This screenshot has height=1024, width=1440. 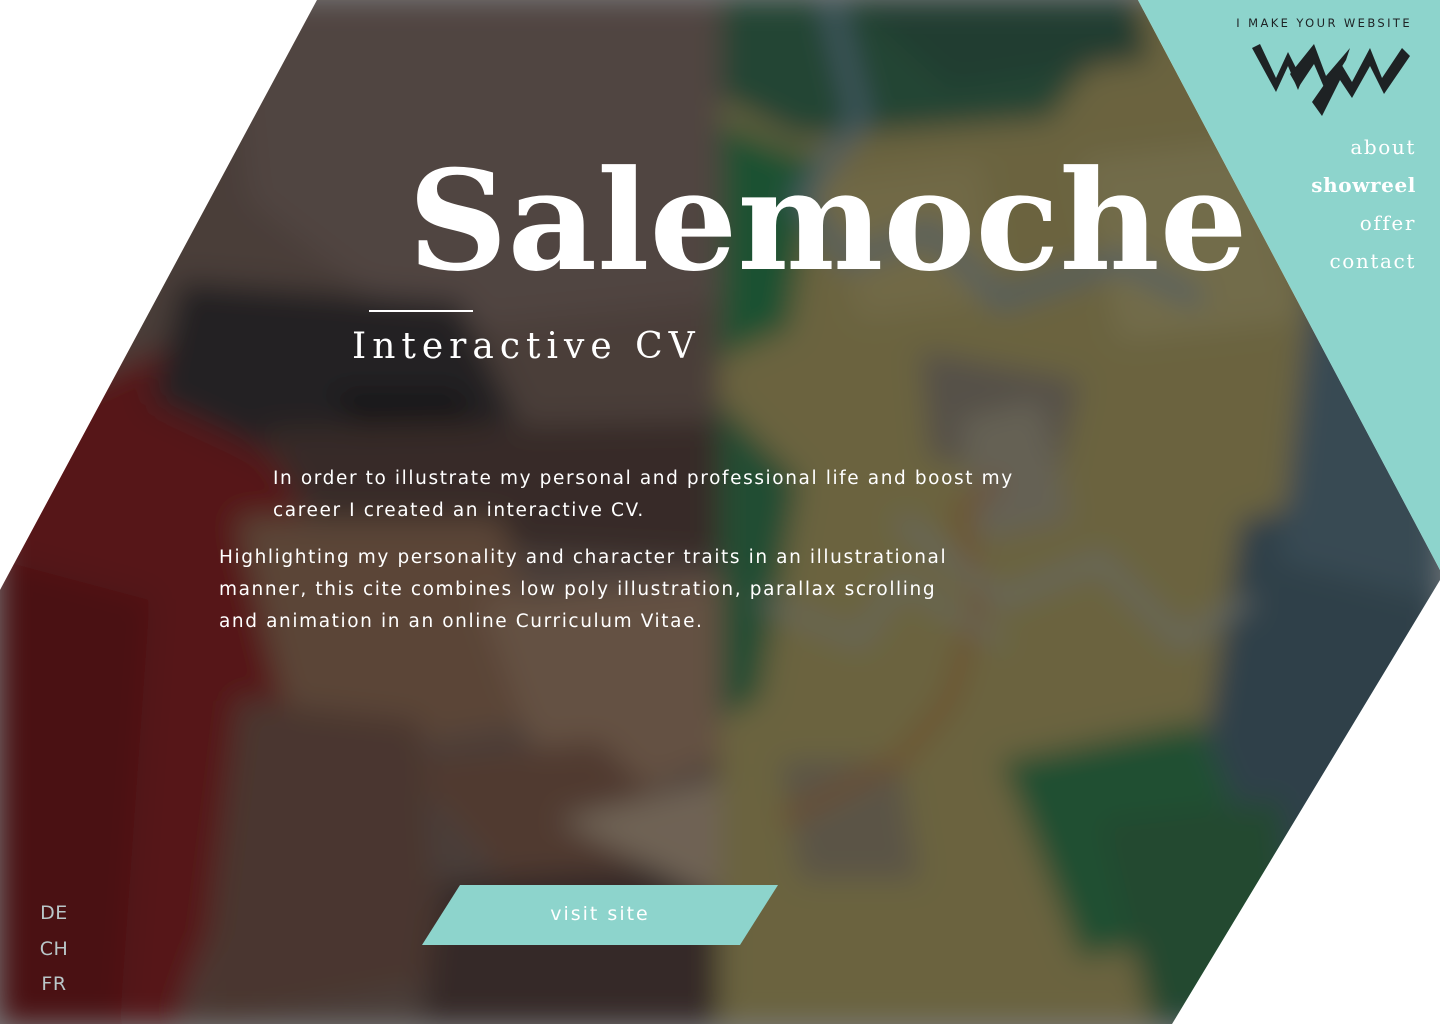 I want to click on brand-tagline: I MAKE YOUR WEBSITE, so click(x=1324, y=23).